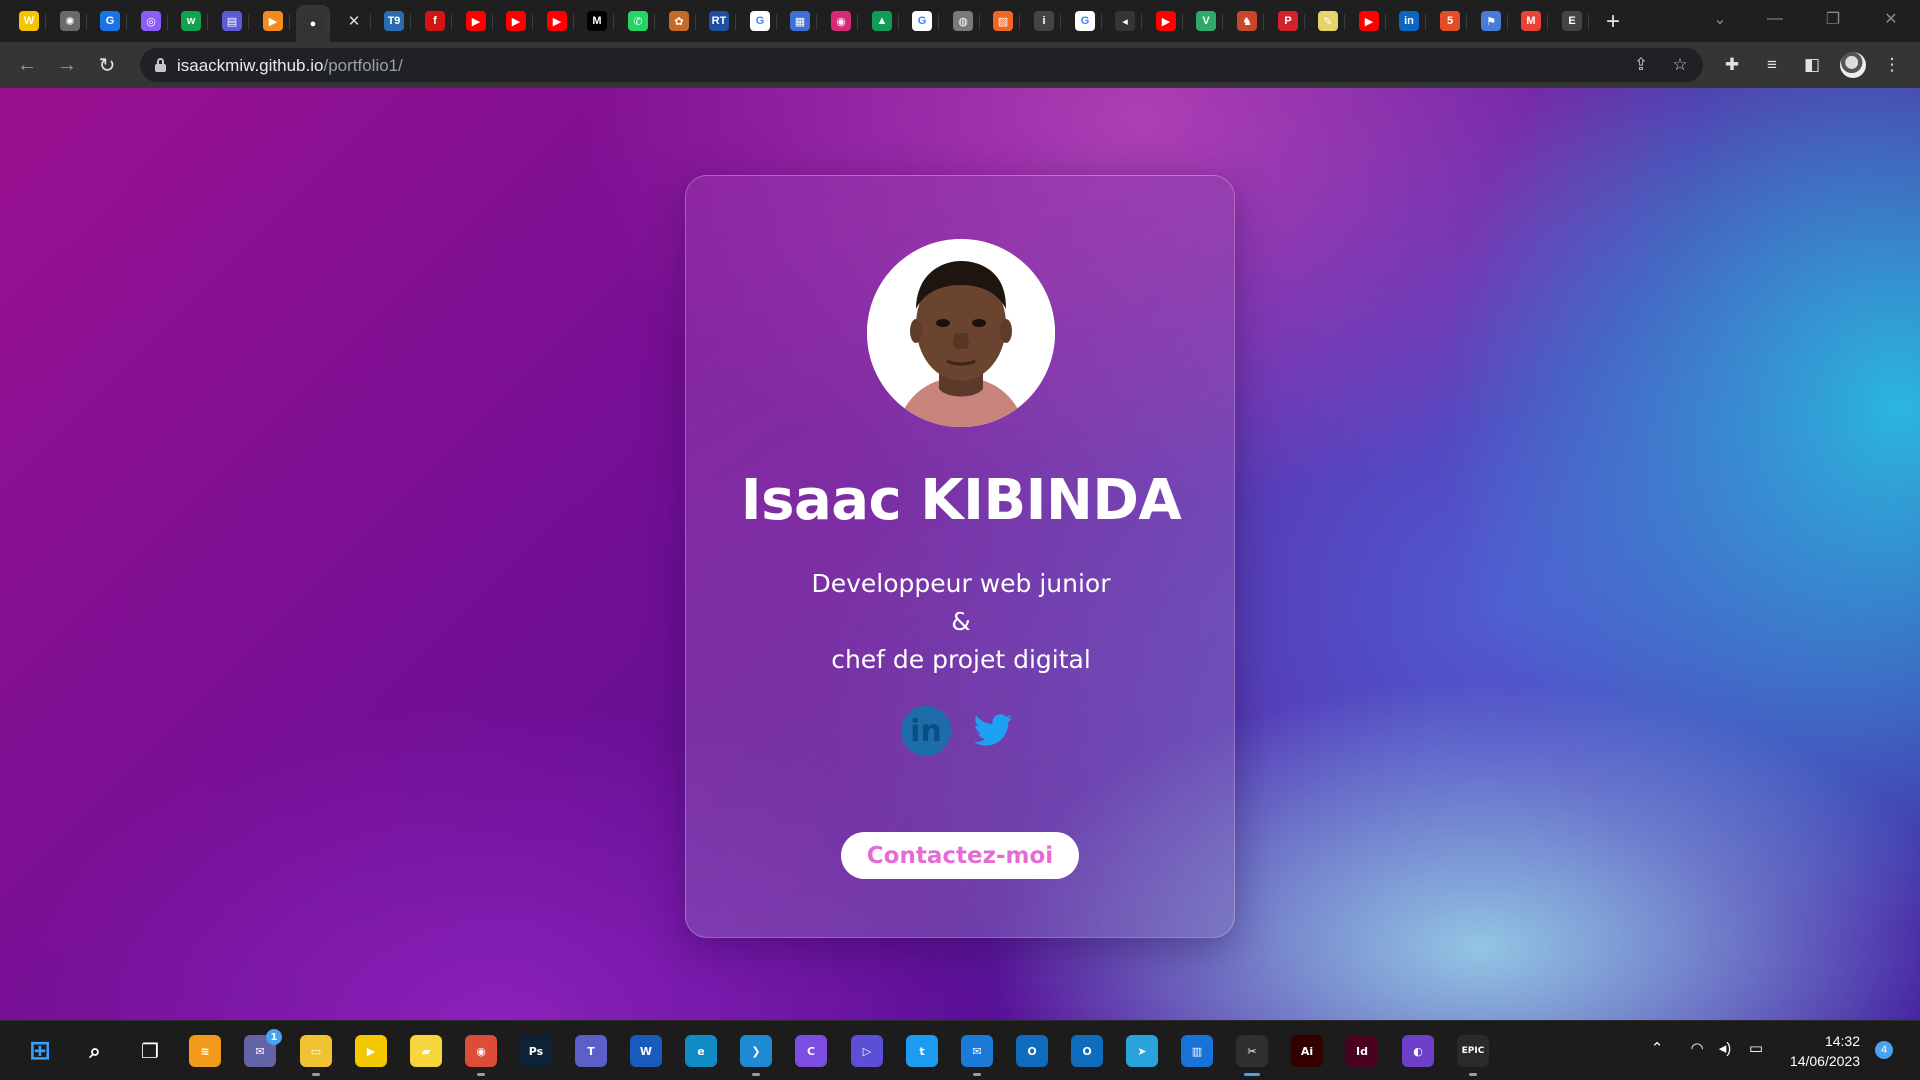 The width and height of the screenshot is (1920, 1080). Describe the element at coordinates (1657, 1048) in the screenshot. I see `chevron-up-icon: ⌃` at that location.